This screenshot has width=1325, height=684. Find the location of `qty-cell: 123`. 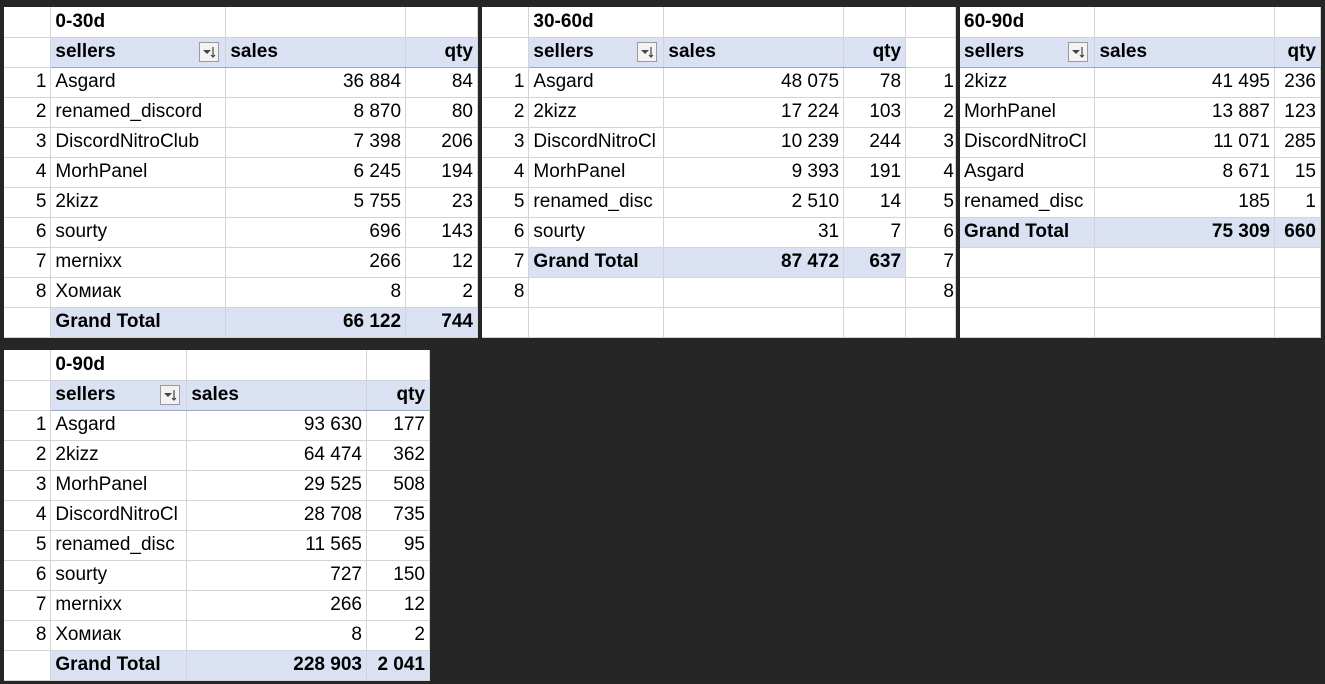

qty-cell: 123 is located at coordinates (1297, 112).